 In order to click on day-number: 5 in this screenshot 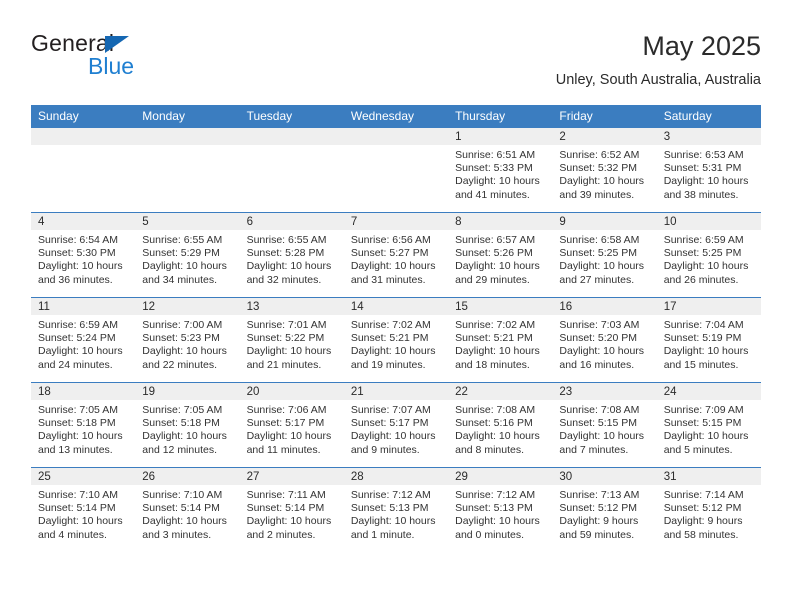, I will do `click(187, 221)`.